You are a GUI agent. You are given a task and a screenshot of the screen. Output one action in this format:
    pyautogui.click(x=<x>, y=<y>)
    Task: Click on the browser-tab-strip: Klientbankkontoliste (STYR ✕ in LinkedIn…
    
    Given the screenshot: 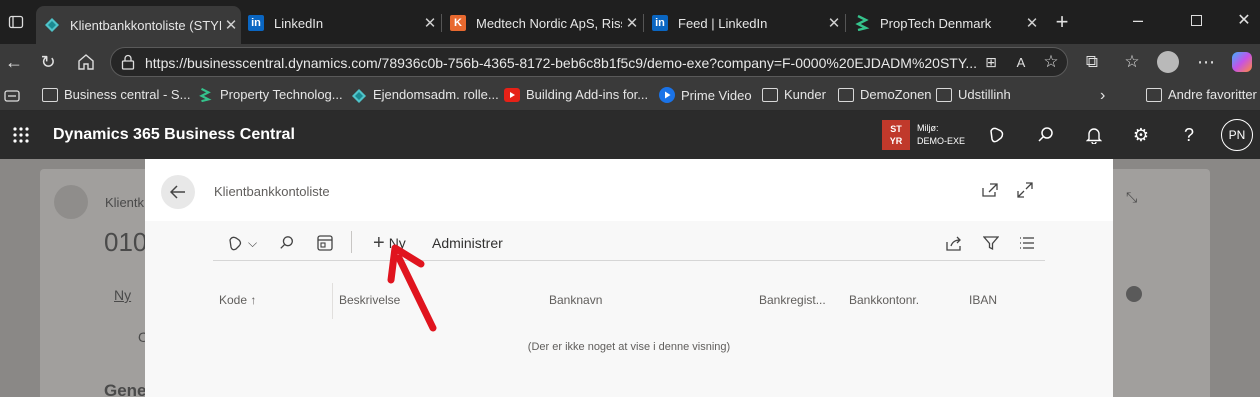 What is the action you would take?
    pyautogui.click(x=630, y=22)
    